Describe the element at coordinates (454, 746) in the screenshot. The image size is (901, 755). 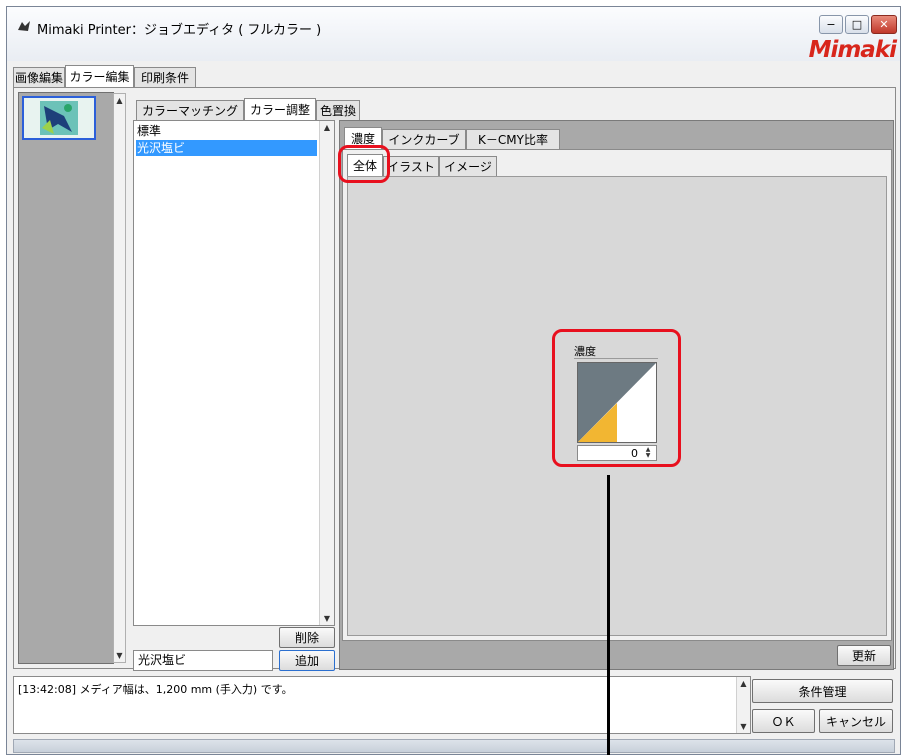
I see `status-bar` at that location.